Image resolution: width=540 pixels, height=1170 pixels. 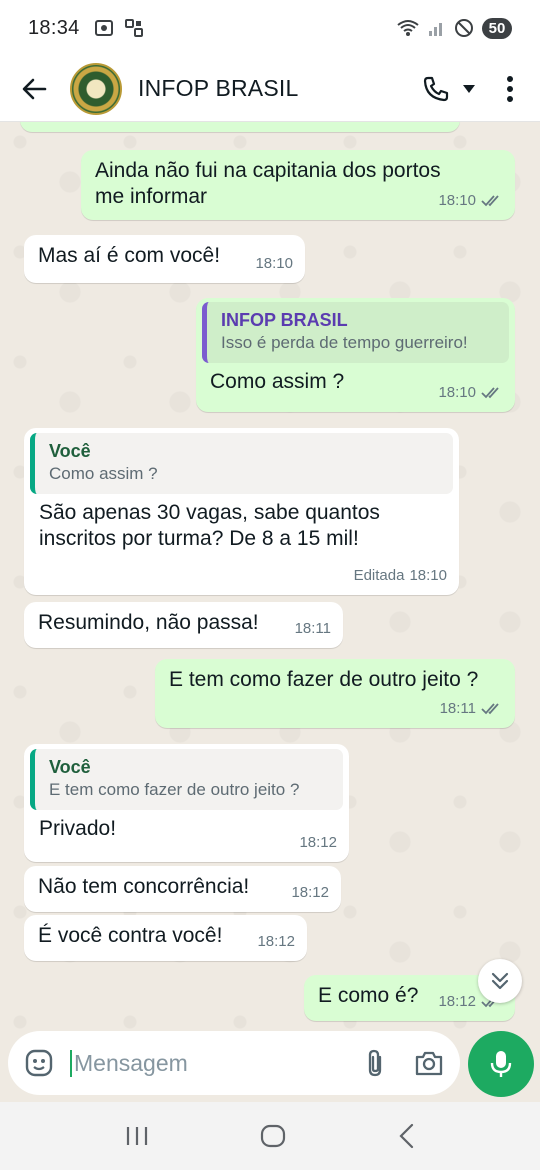 What do you see at coordinates (429, 1063) in the screenshot?
I see `camera-icon` at bounding box center [429, 1063].